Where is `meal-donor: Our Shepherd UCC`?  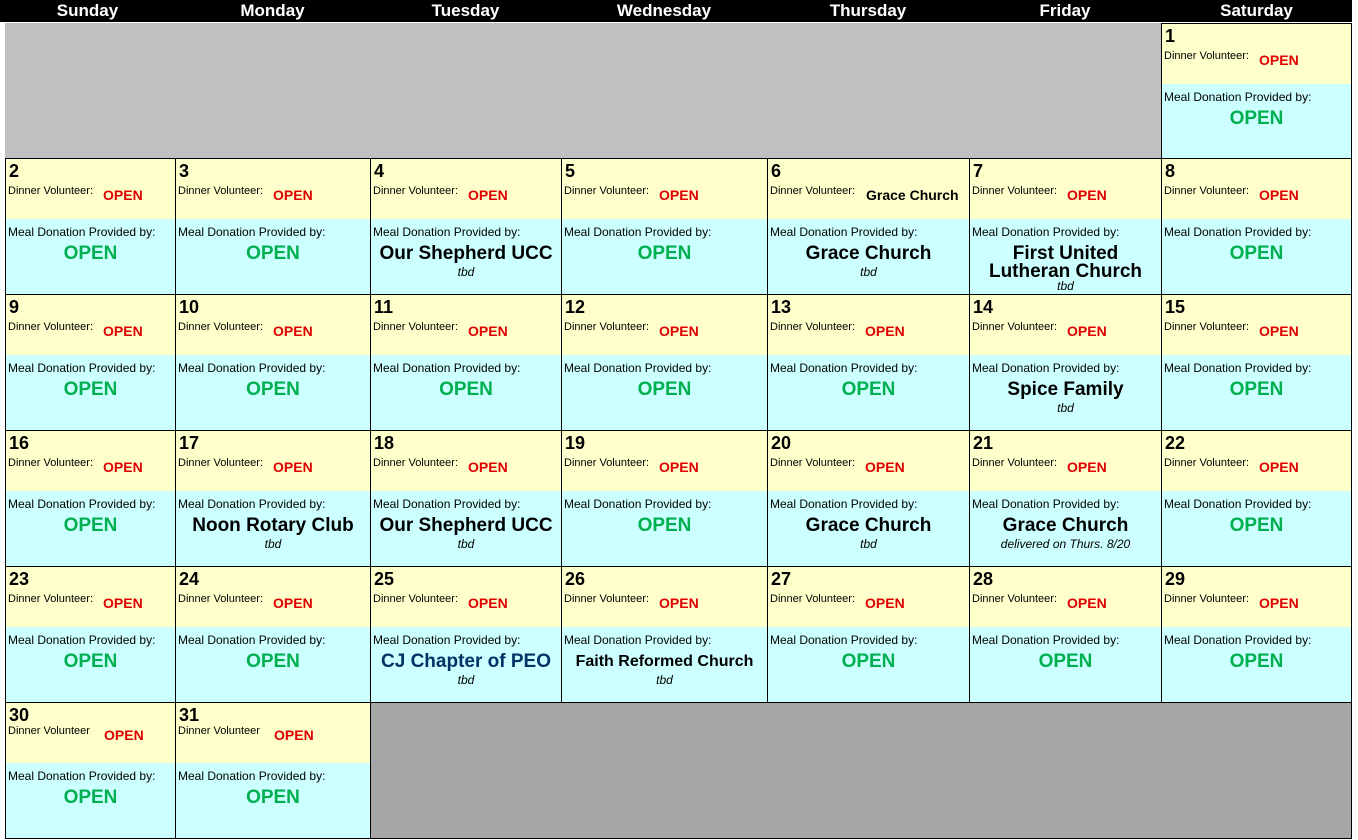 meal-donor: Our Shepherd UCC is located at coordinates (466, 525).